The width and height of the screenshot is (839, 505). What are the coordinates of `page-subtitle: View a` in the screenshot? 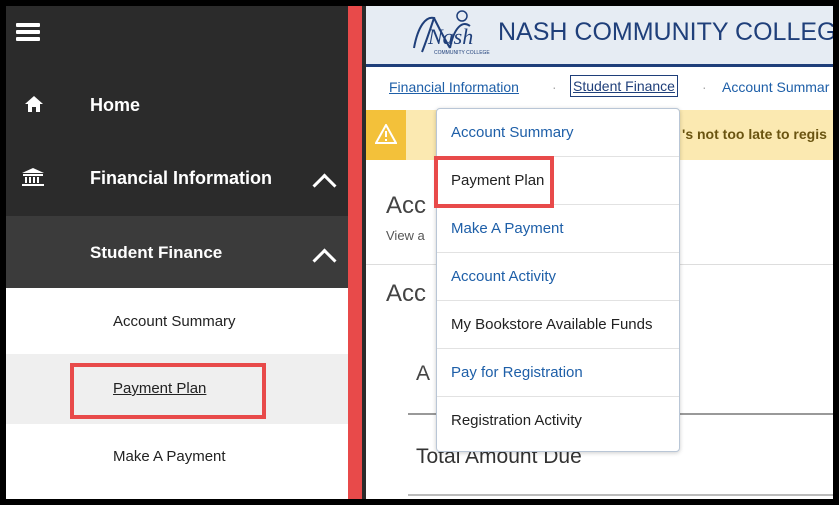 It's located at (405, 235).